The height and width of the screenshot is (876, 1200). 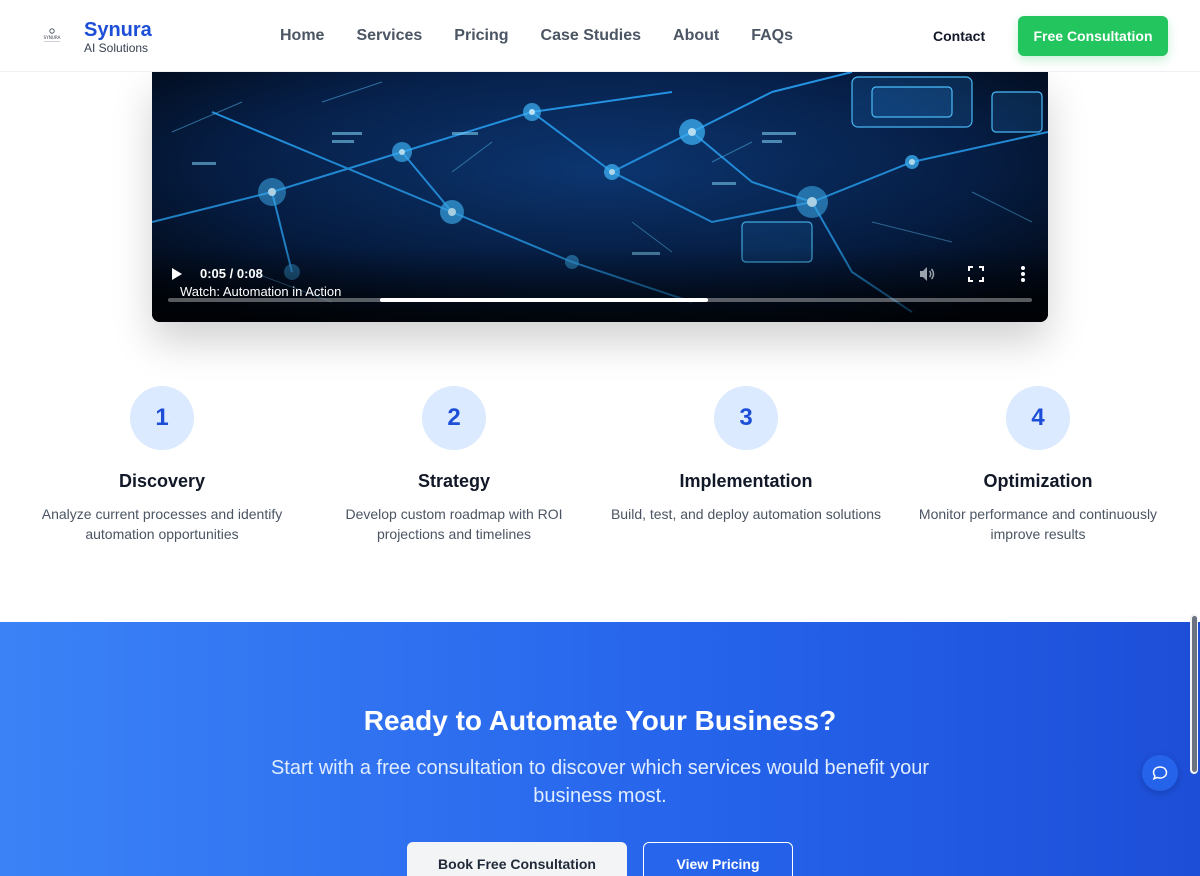 I want to click on nav-faqs: FAQs, so click(x=772, y=36).